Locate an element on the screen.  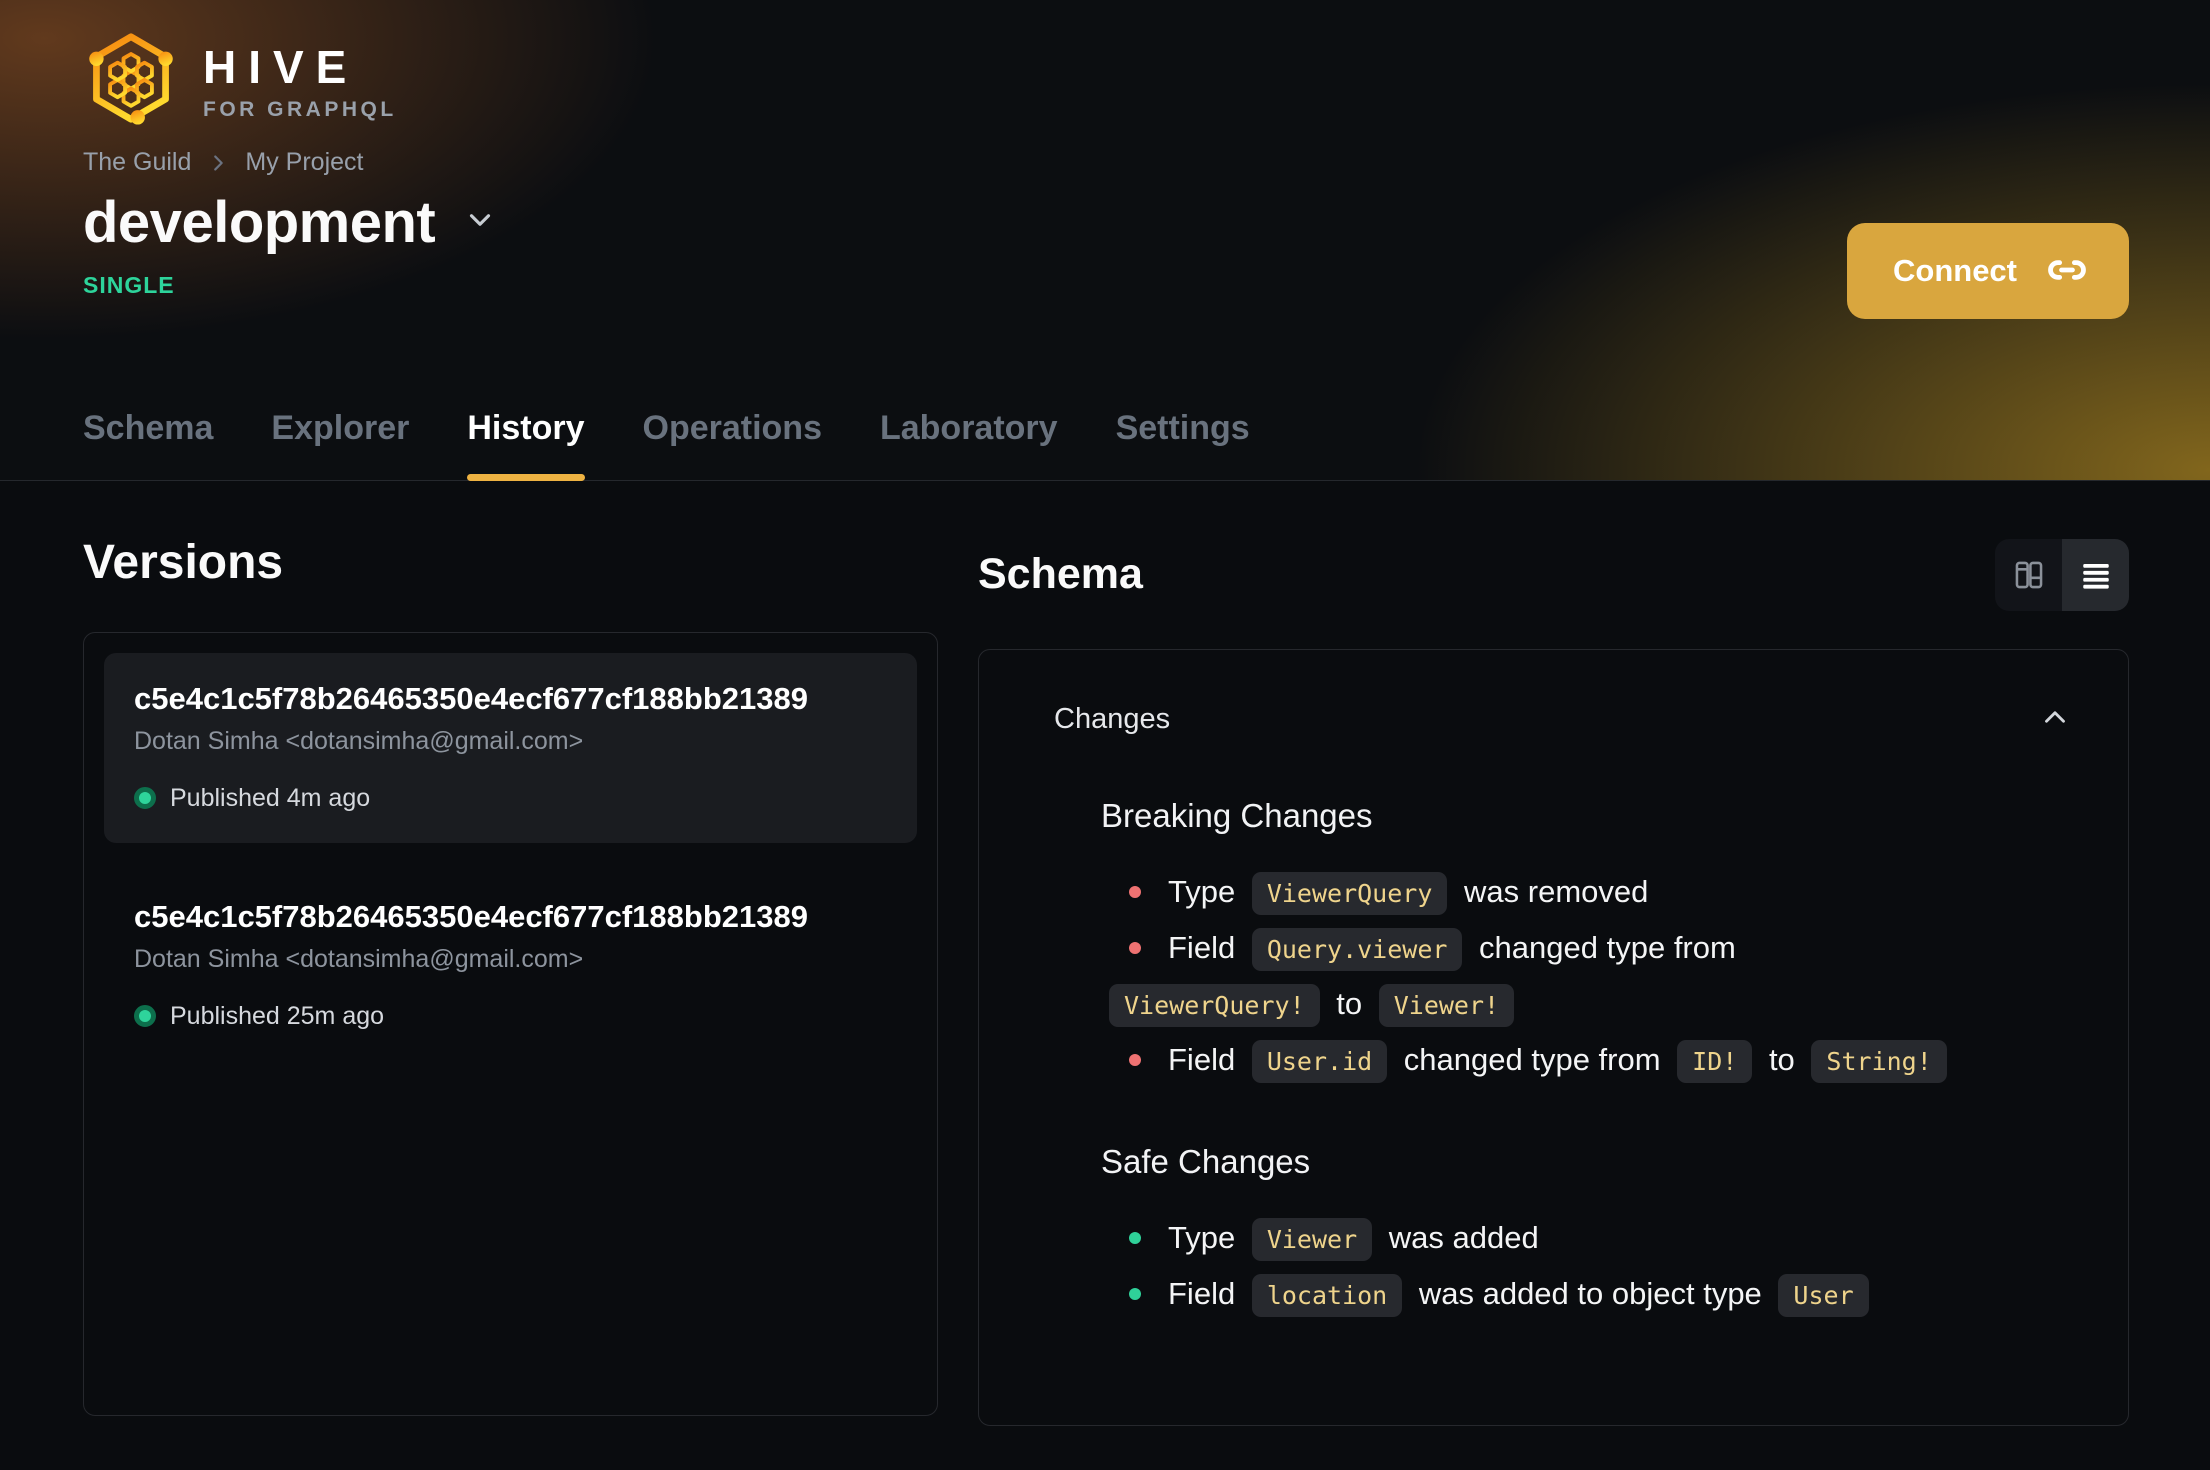
code-chip: User.id is located at coordinates (1319, 1061).